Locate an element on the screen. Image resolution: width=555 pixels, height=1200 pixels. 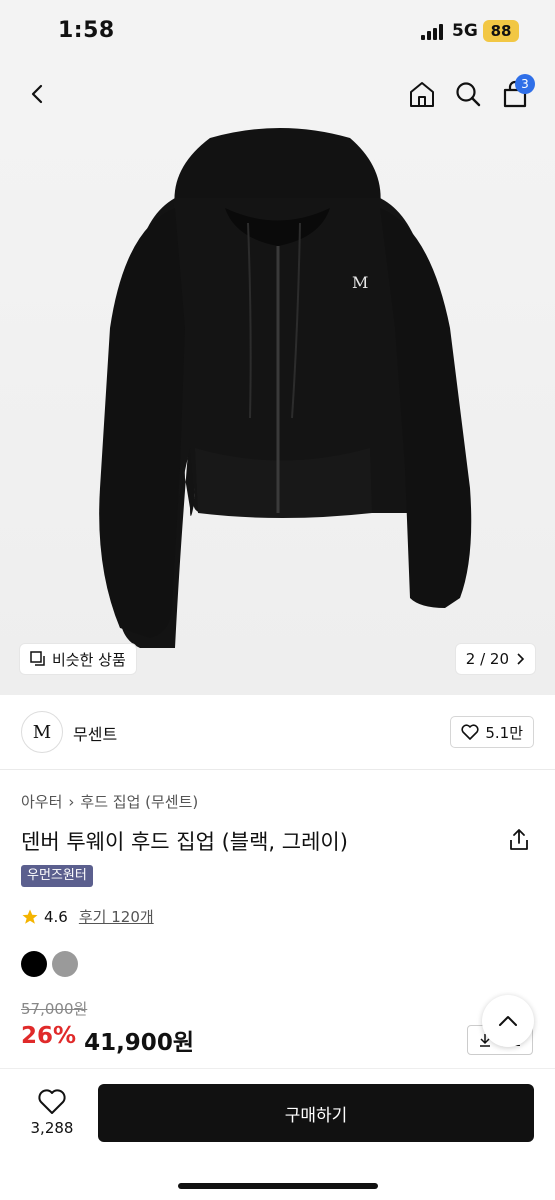
svg-text: M is located at coordinates (360, 282).